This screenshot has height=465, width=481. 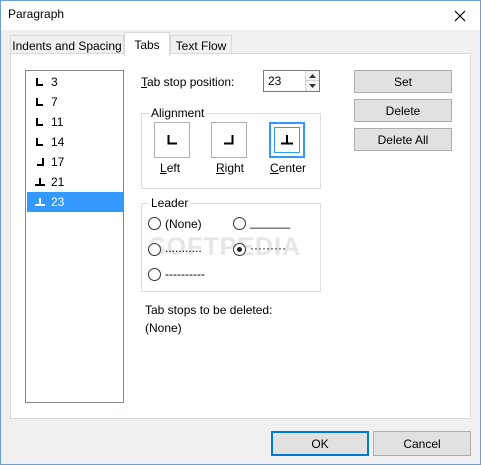 I want to click on list-item: 17, so click(x=75, y=162).